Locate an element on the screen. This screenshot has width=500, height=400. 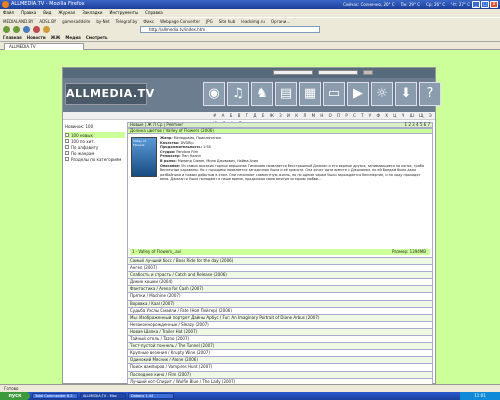
site-logo: ALLMEDIA.TV is located at coordinates (109, 94).